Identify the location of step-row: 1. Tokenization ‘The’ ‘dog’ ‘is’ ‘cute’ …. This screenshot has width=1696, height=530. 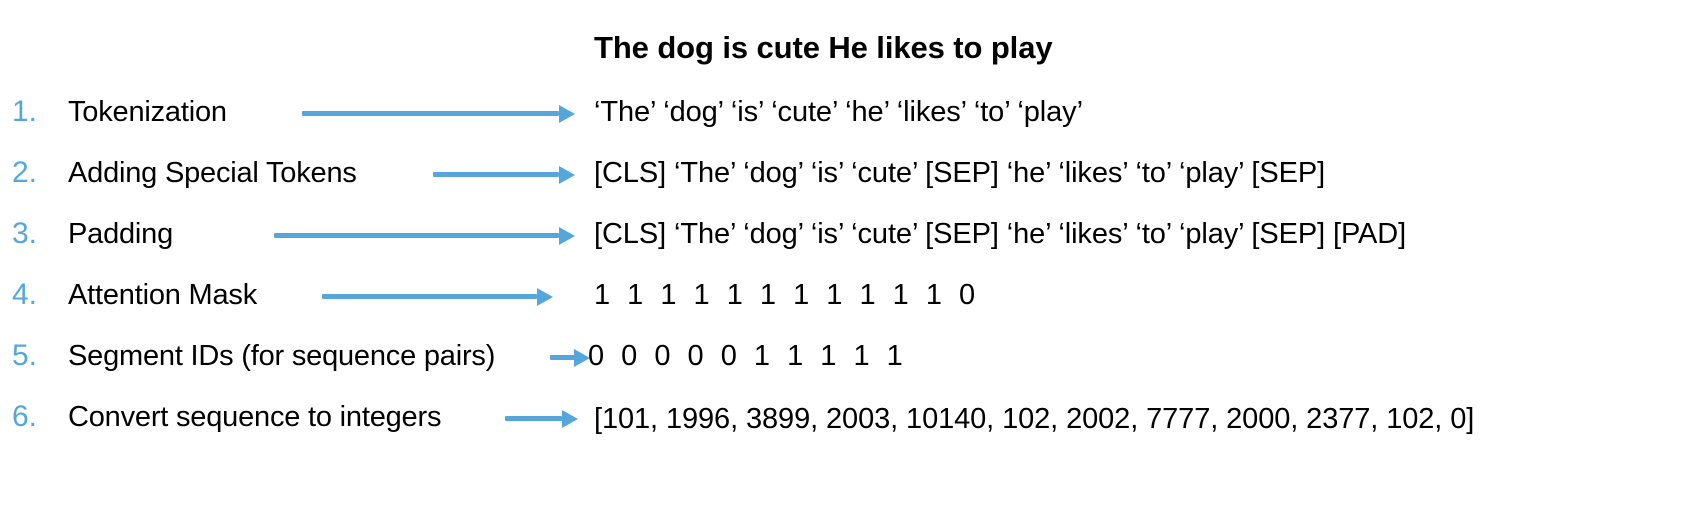
(848, 122).